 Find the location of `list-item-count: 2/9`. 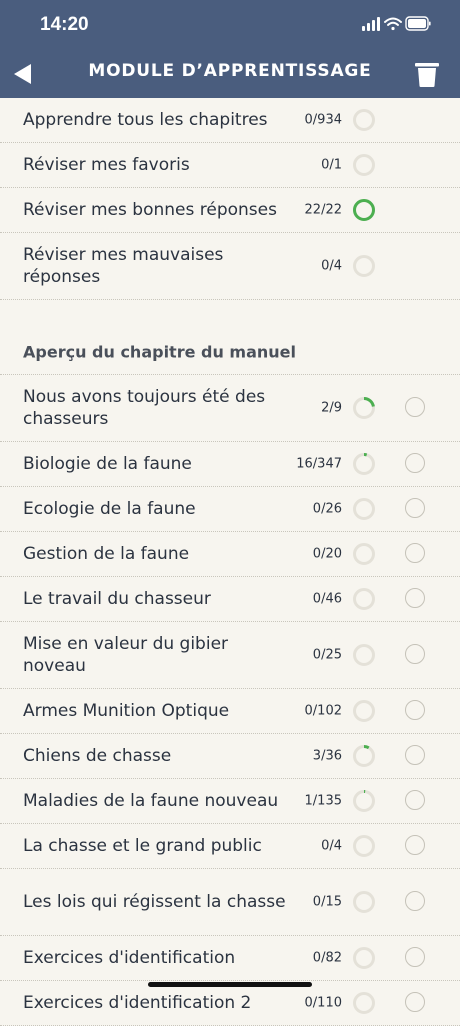

list-item-count: 2/9 is located at coordinates (331, 408).